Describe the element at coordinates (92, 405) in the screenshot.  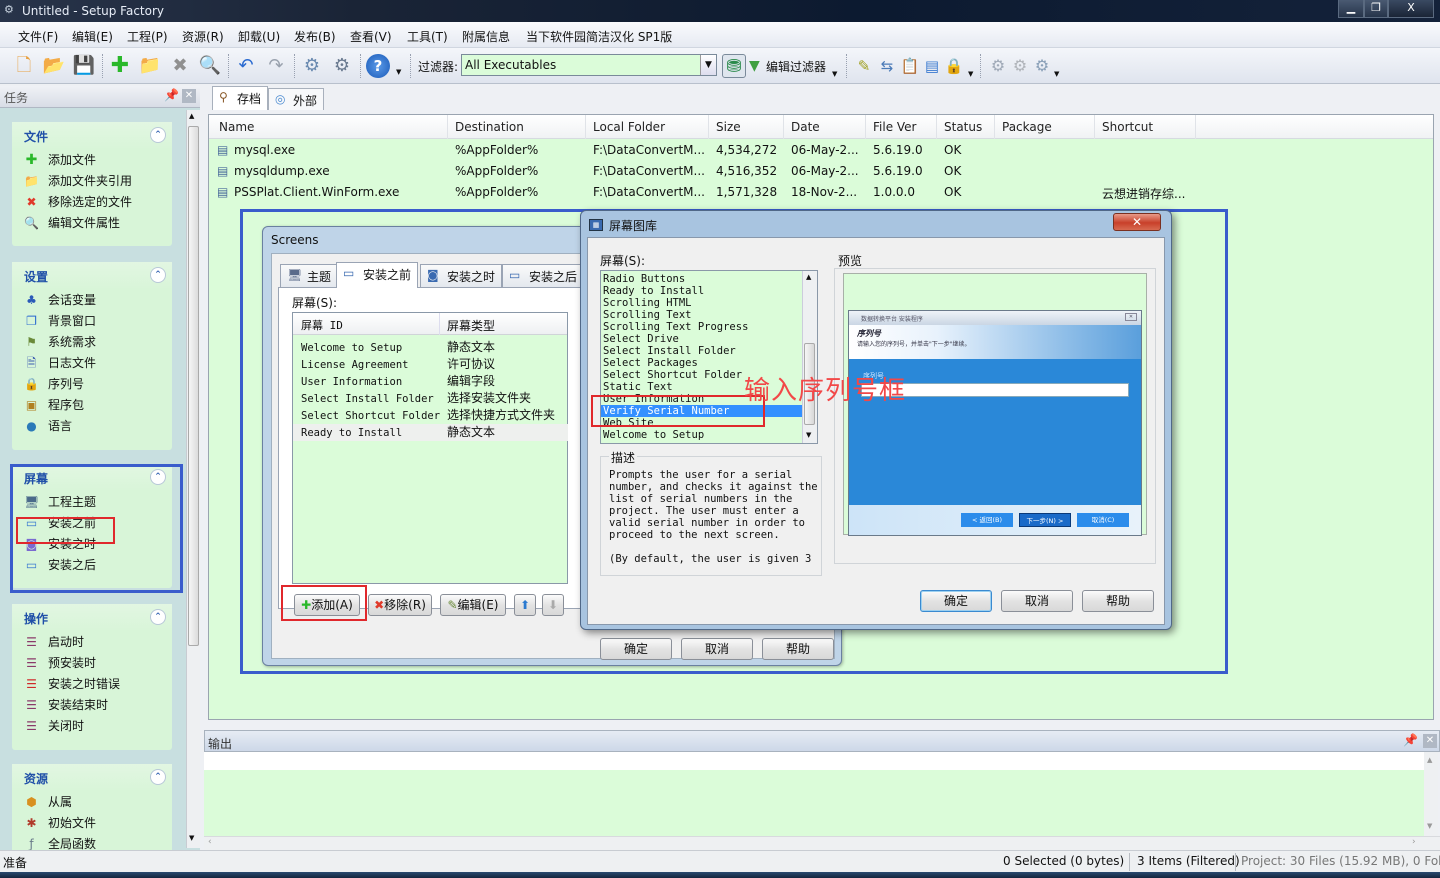
I see `task-packages: ▣ 程序包` at that location.